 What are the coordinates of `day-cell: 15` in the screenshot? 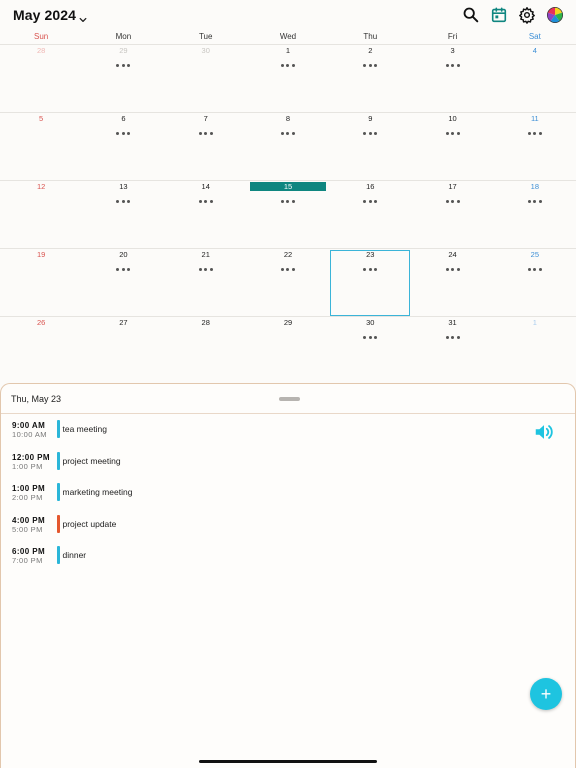 It's located at (288, 215).